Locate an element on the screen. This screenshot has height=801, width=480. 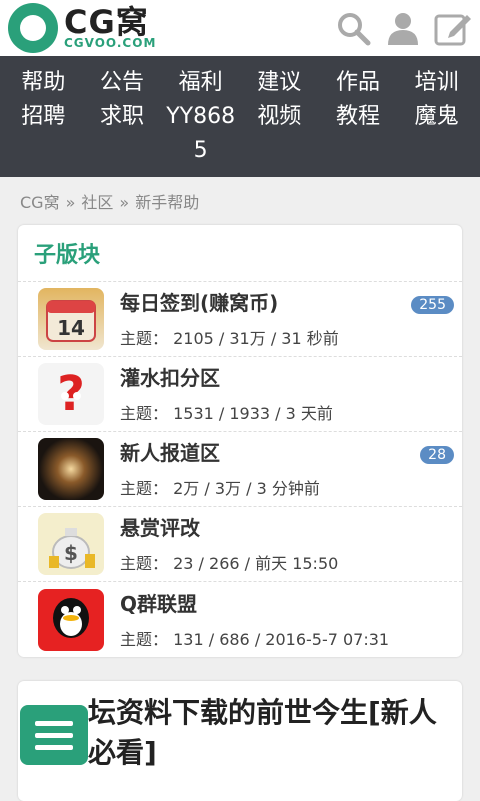
search-icon is located at coordinates (353, 28).